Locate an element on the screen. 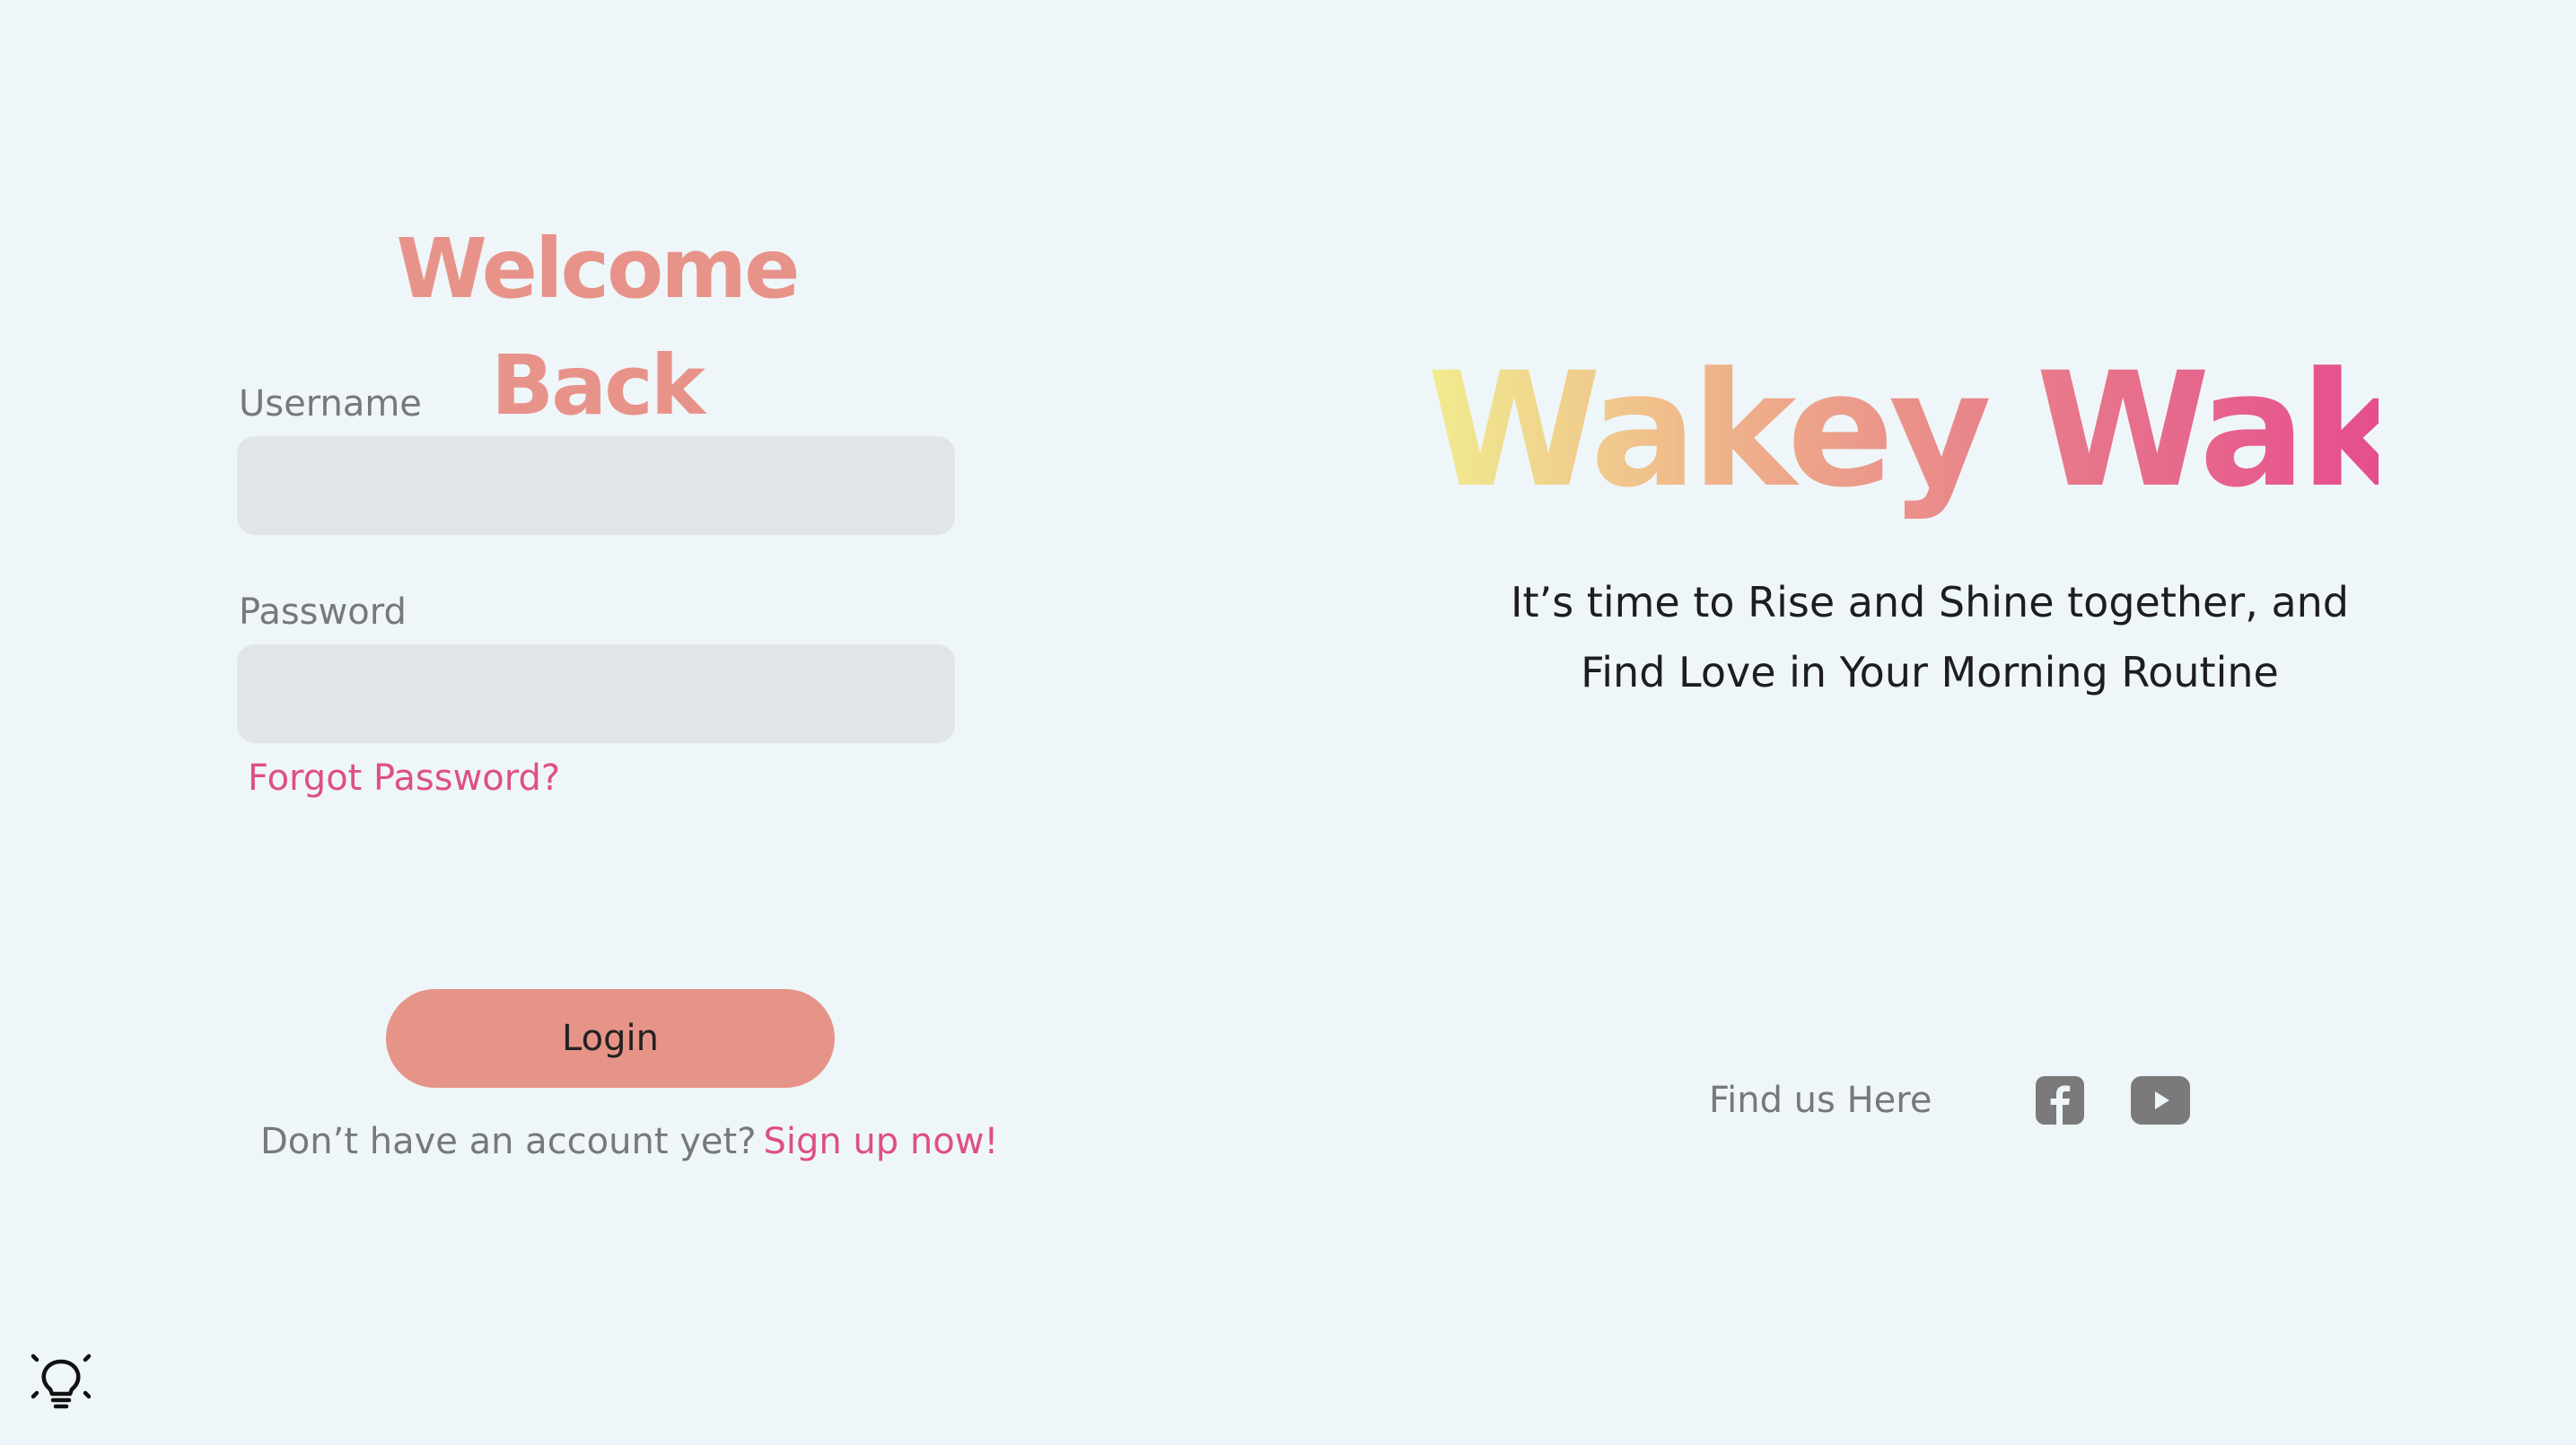 Image resolution: width=2576 pixels, height=1445 pixels. password-label: Password is located at coordinates (323, 612).